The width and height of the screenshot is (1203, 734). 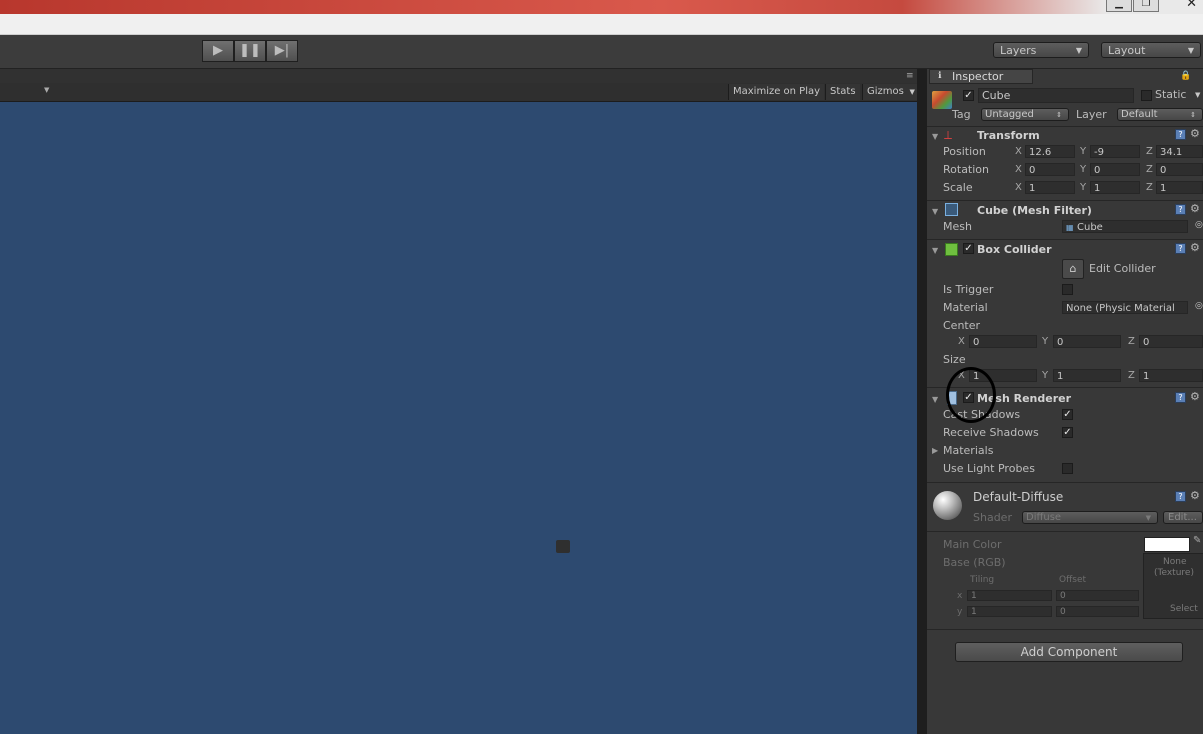 What do you see at coordinates (1125, 226) in the screenshot?
I see `mesh-field: ▦ Cube` at bounding box center [1125, 226].